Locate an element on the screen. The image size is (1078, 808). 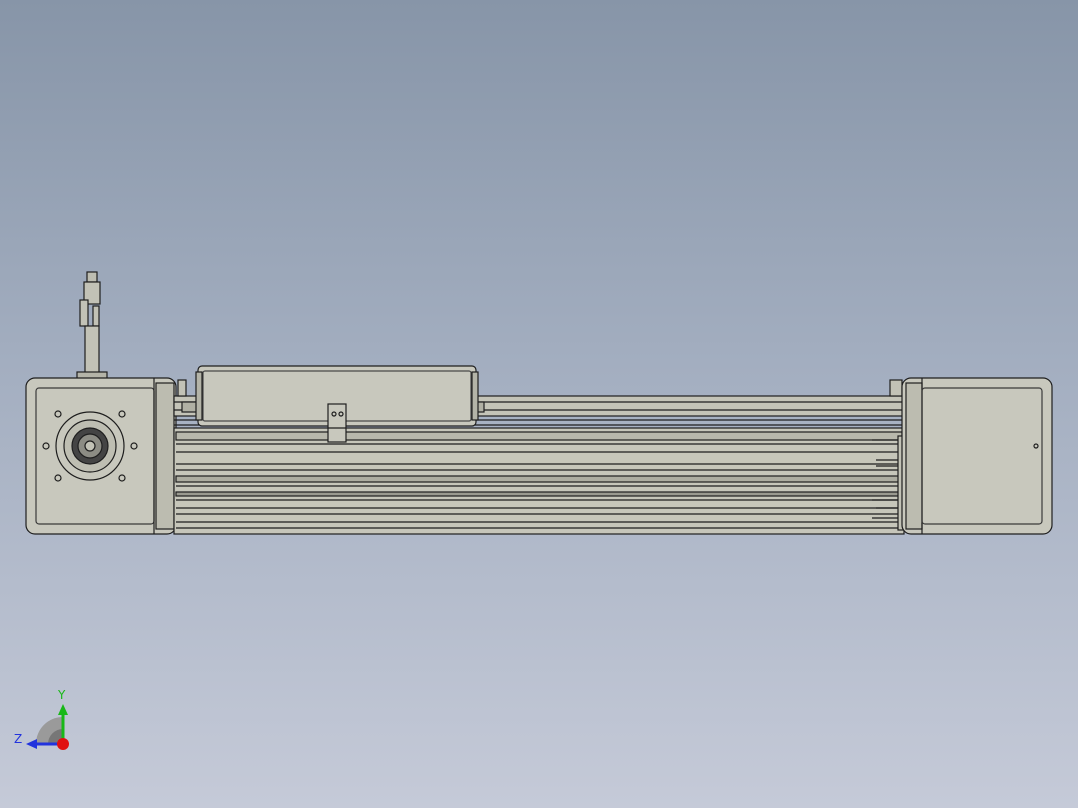
y-axis-label: Y is located at coordinates (62, 695).